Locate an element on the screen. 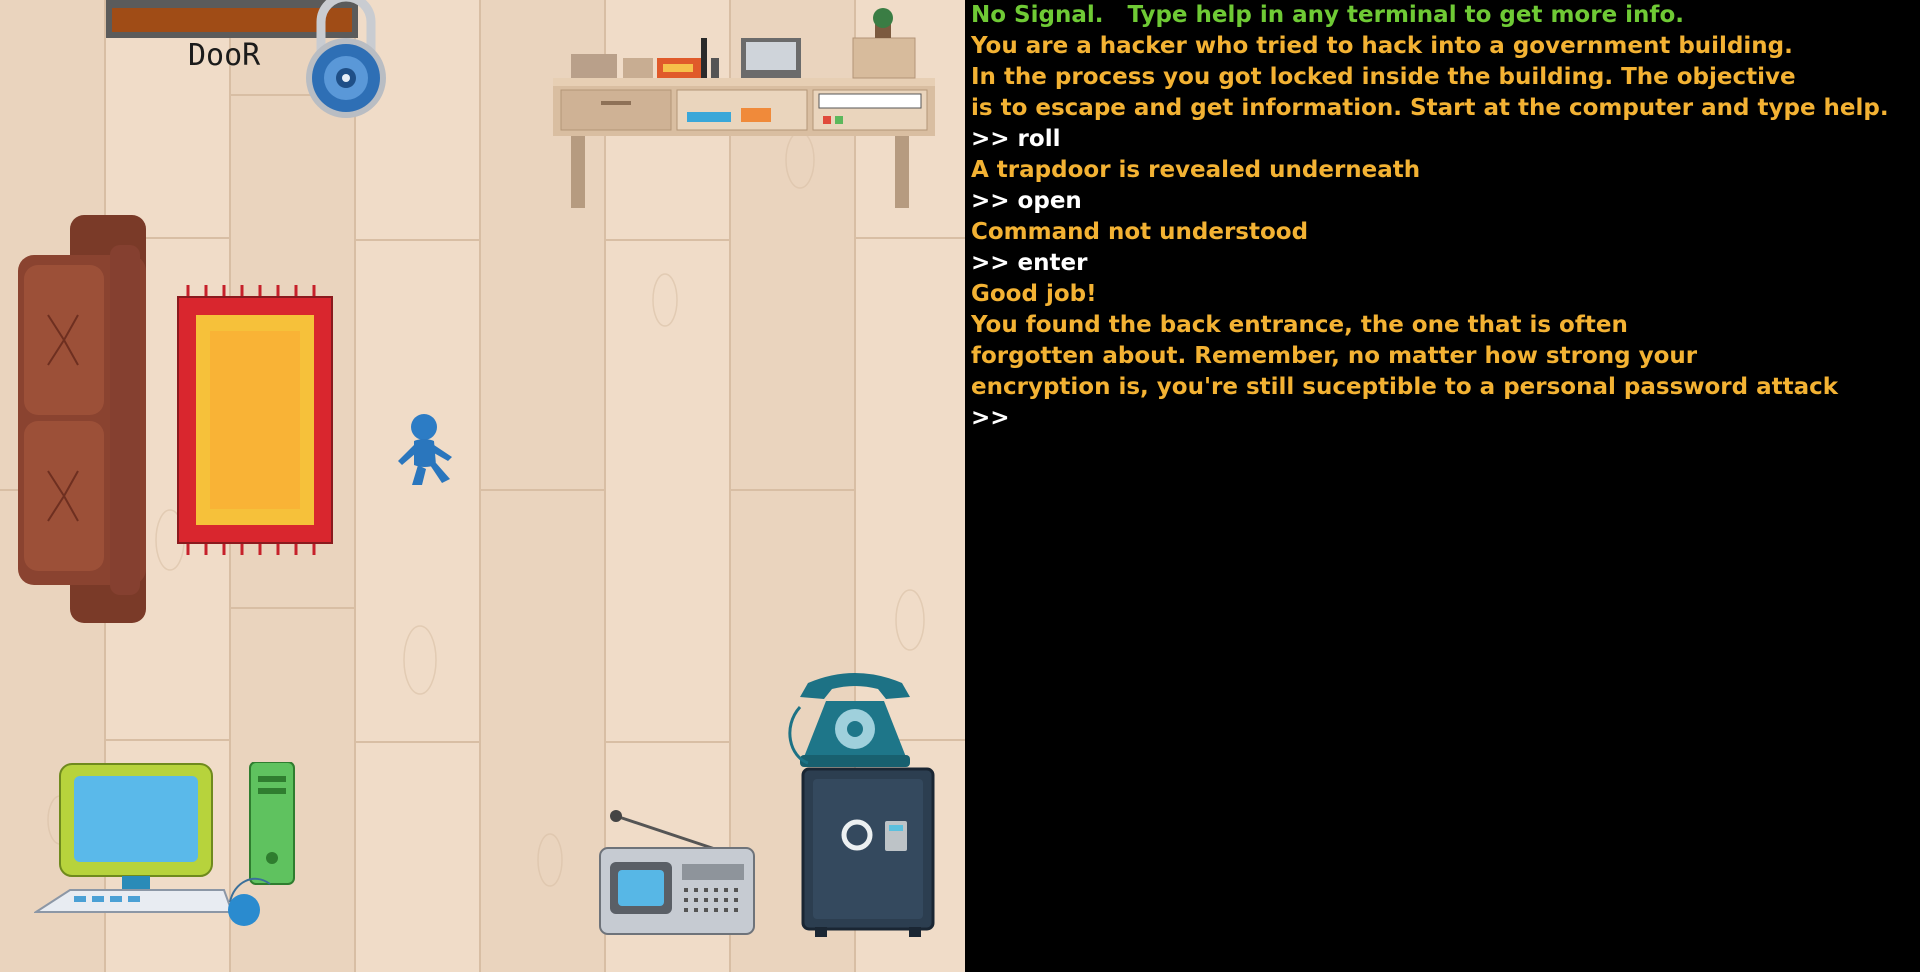  desk is located at coordinates (744, 108).